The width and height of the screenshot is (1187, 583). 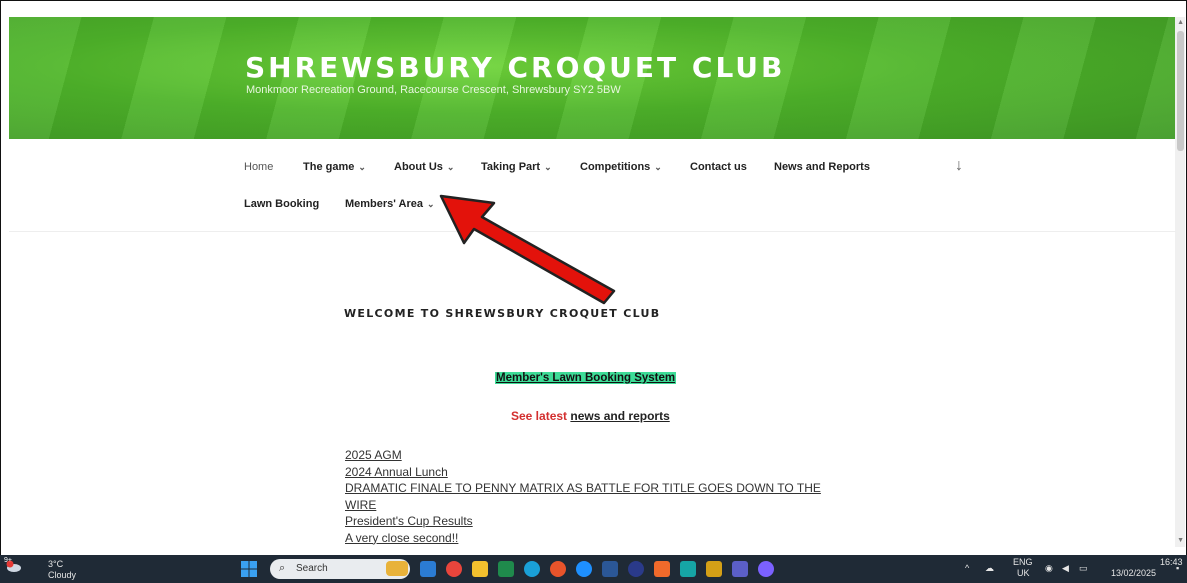 I want to click on app-icon, so click(x=636, y=569).